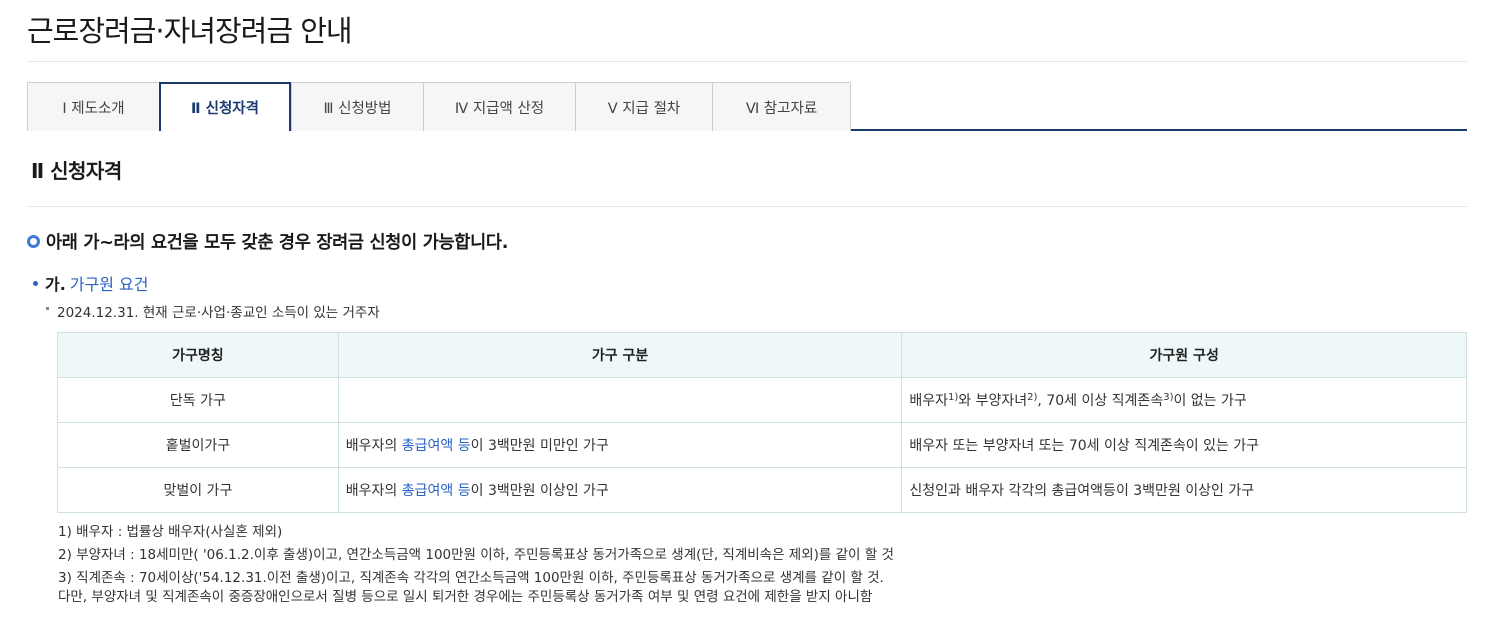 This screenshot has width=1488, height=617. Describe the element at coordinates (198, 355) in the screenshot. I see `header-household-name: 가구명칭` at that location.